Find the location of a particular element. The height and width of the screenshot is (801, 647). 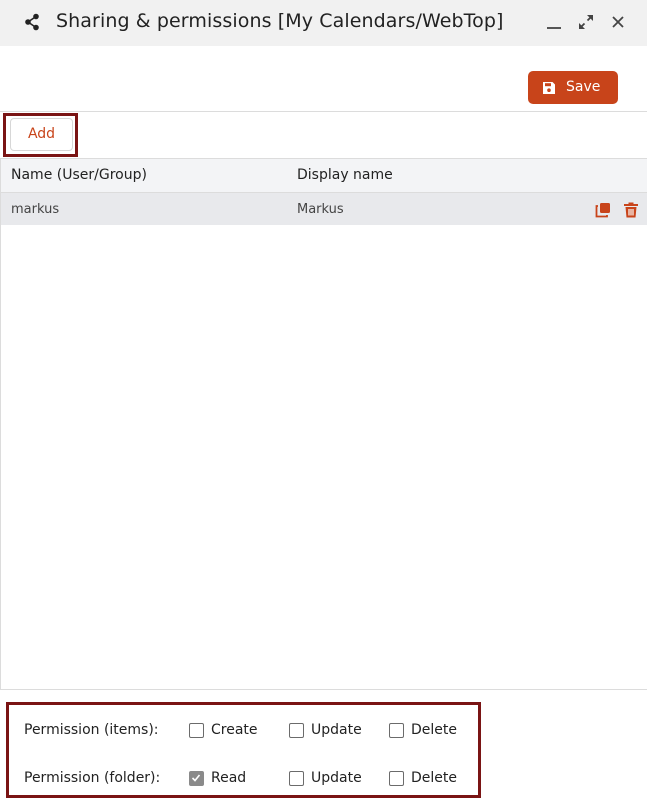

checkbox-items-update is located at coordinates (296, 730).